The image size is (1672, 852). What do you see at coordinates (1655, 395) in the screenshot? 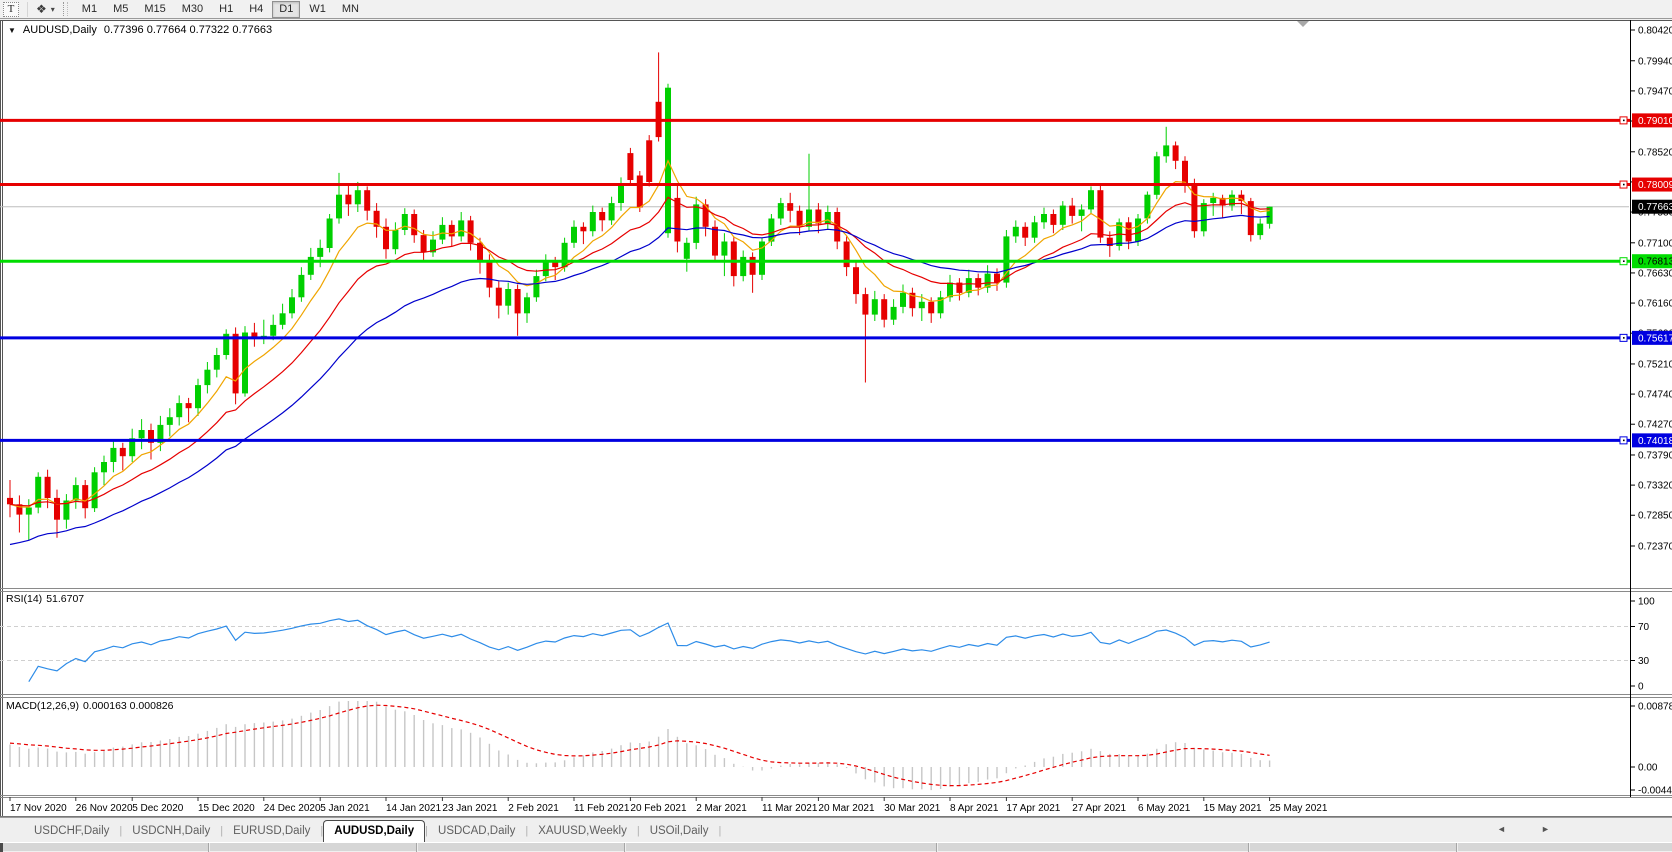
I see `price-tick-label: 0.74740` at bounding box center [1655, 395].